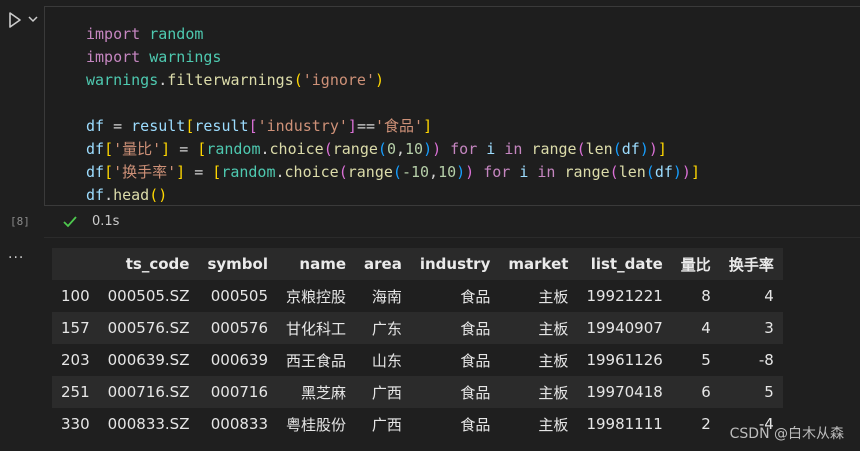  Describe the element at coordinates (393, 80) in the screenshot. I see `code-line: warnings.filterwarnings('ignore')` at that location.